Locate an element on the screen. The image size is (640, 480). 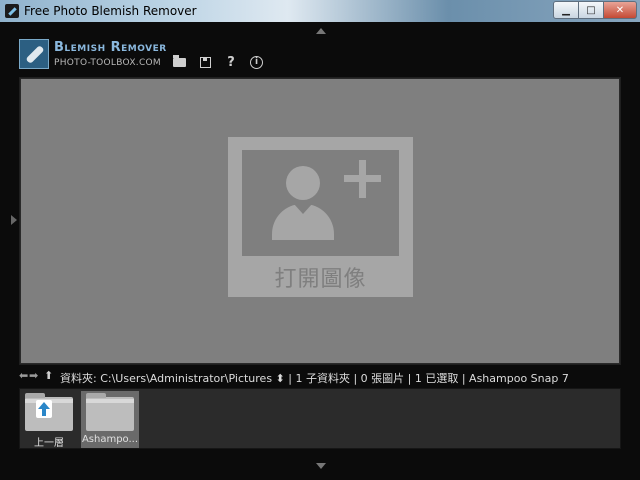
title-bar: Free Photo Blemish Remover ▁ □ ✕ is located at coordinates (320, 11).